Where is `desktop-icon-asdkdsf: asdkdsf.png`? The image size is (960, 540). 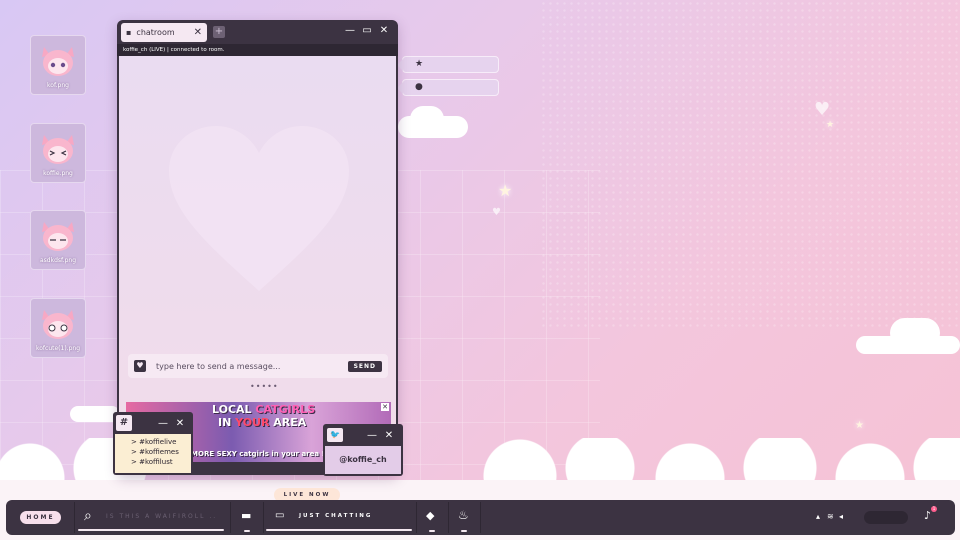 desktop-icon-asdkdsf: asdkdsf.png is located at coordinates (58, 240).